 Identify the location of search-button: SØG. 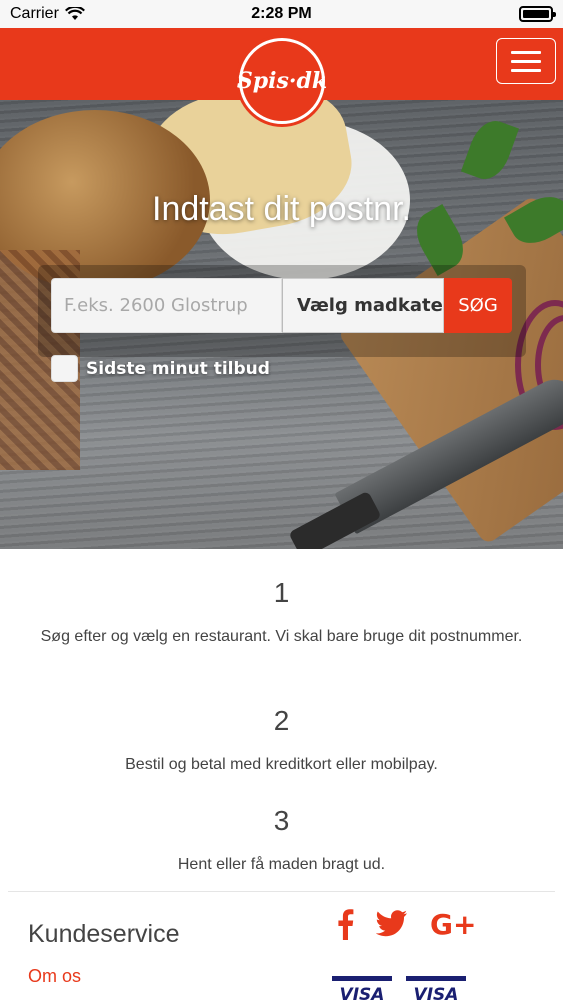
(478, 305).